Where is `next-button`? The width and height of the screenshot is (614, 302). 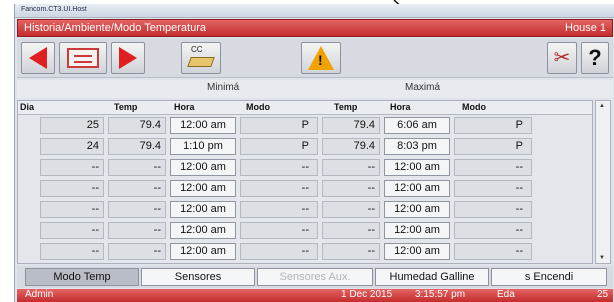
next-button is located at coordinates (128, 58).